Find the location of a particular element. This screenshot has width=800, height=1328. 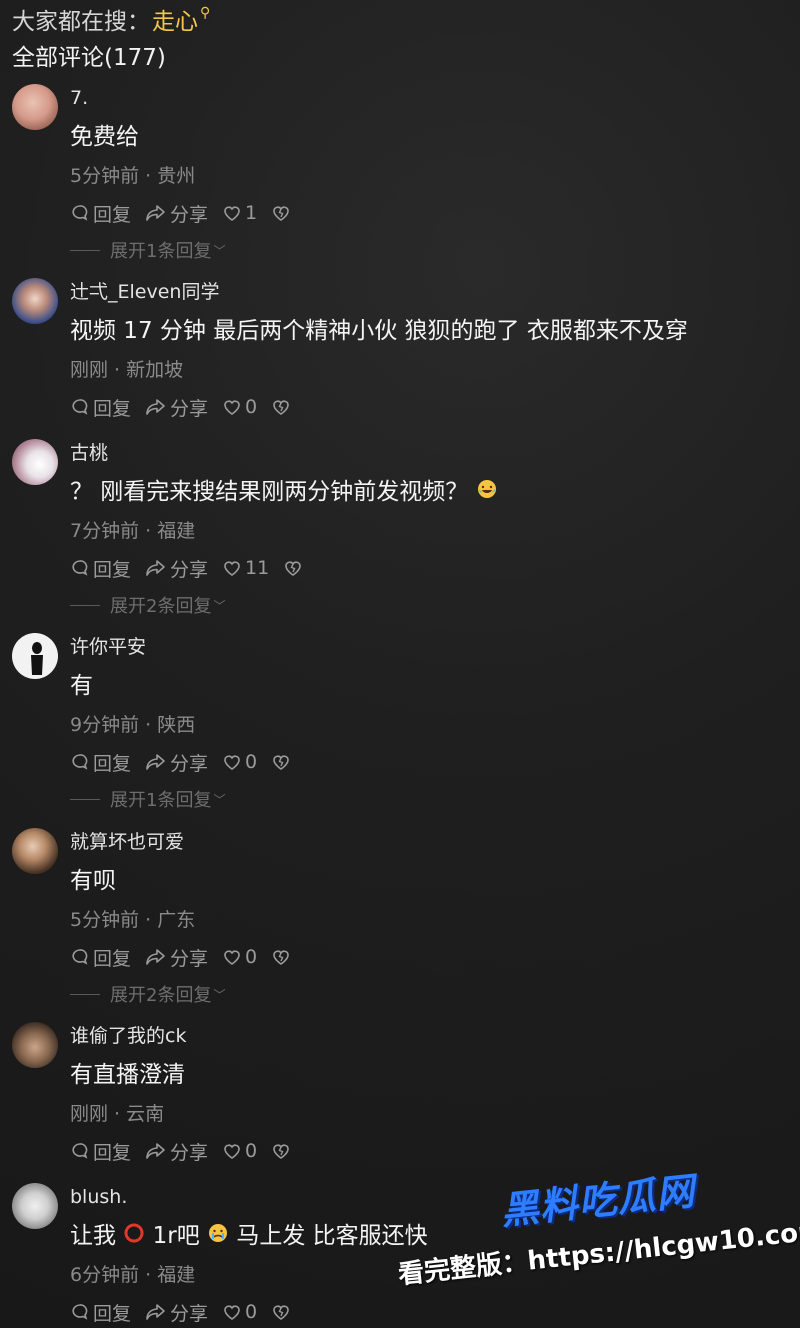

comment-text: 有 is located at coordinates (81, 686).